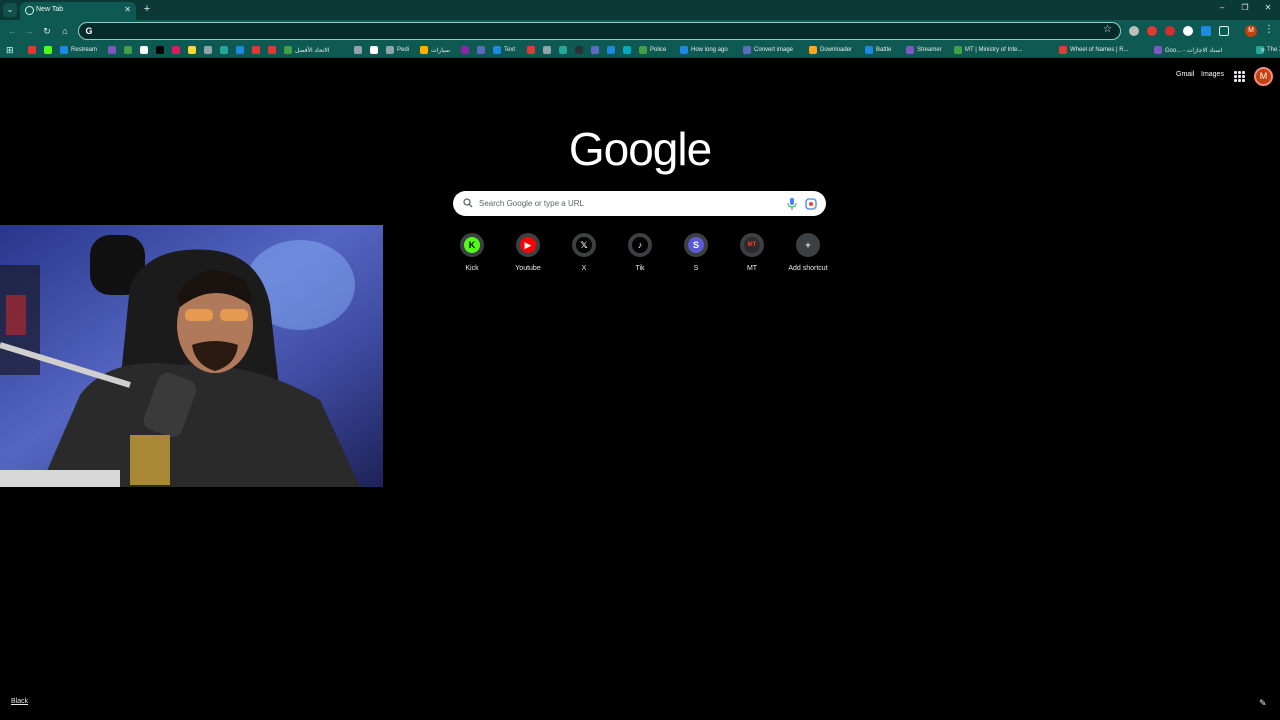 Image resolution: width=1280 pixels, height=720 pixels. I want to click on browser-toolbar: ← → ↻ ⌂ G ☆ M ⋮, so click(640, 31).